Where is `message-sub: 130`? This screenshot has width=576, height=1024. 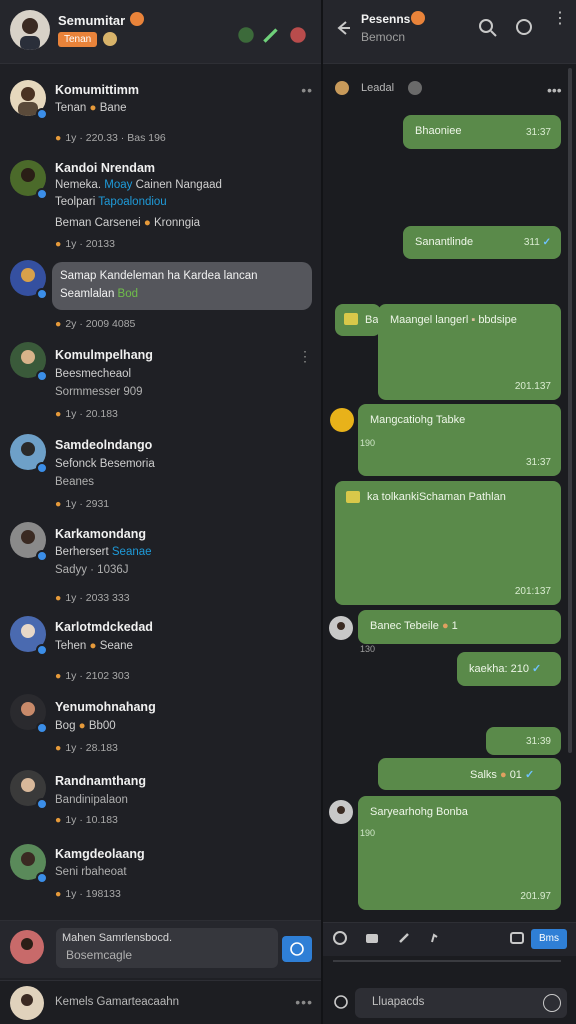 message-sub: 130 is located at coordinates (368, 649).